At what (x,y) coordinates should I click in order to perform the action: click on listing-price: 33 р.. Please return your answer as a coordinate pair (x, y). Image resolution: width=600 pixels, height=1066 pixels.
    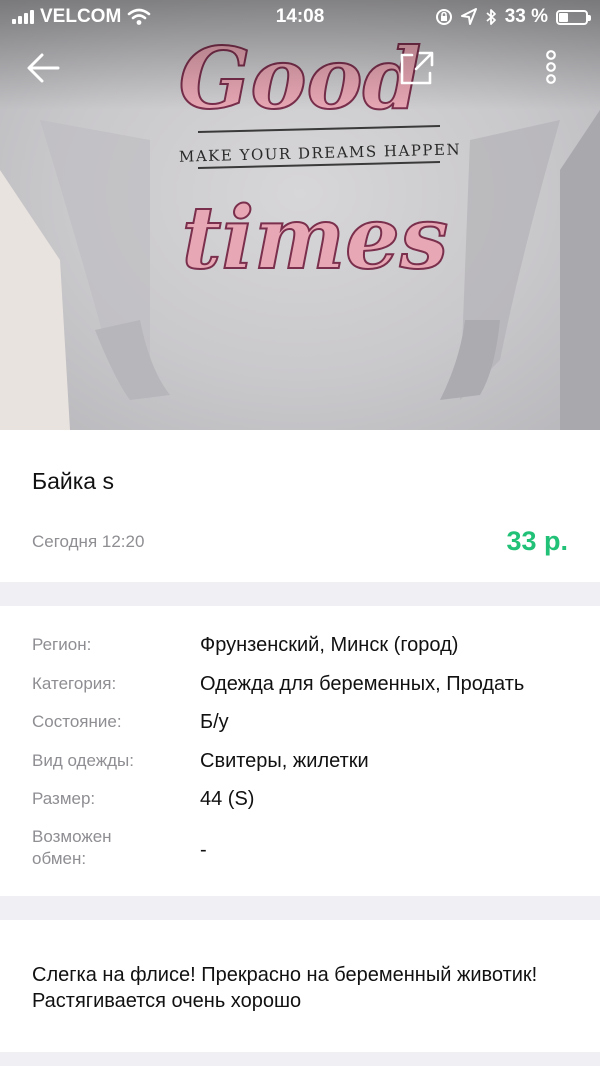
    Looking at the image, I should click on (537, 541).